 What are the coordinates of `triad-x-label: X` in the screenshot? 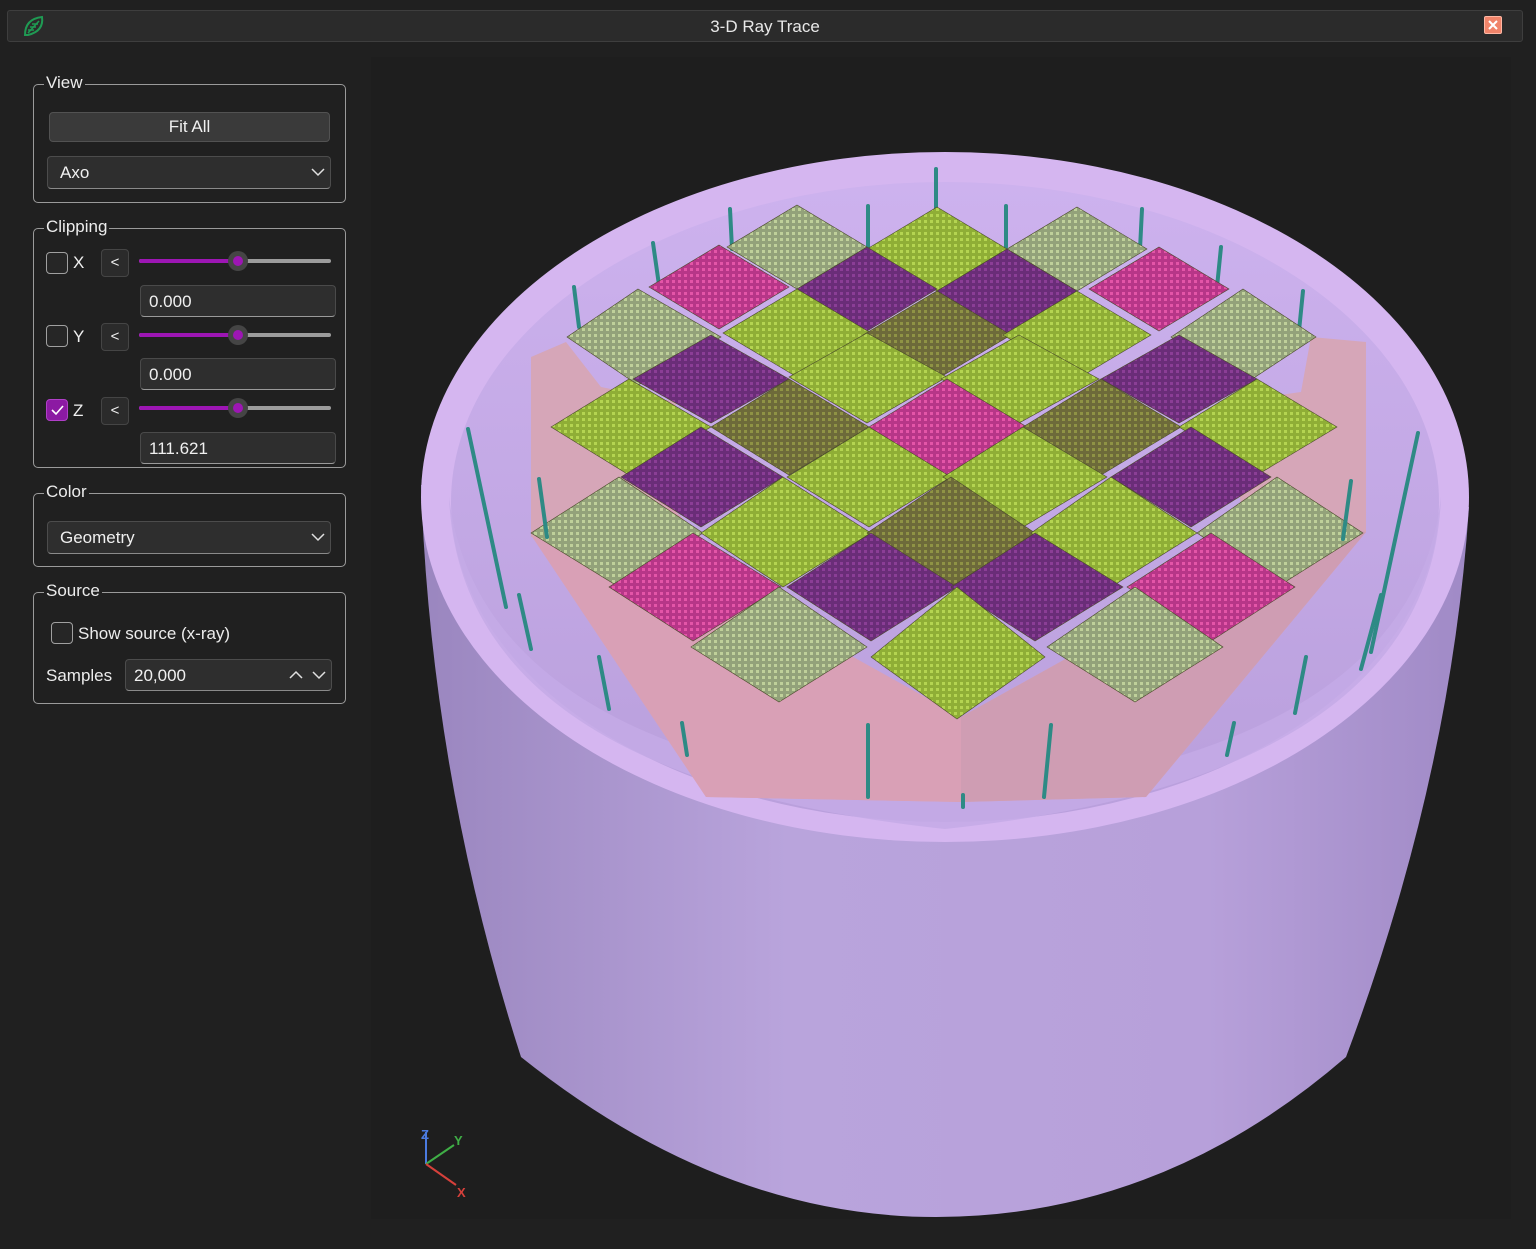 It's located at (461, 1192).